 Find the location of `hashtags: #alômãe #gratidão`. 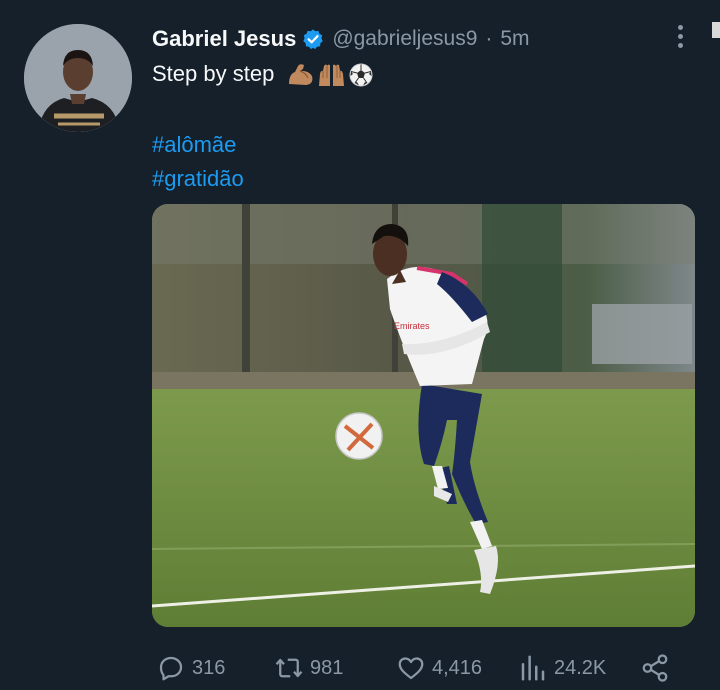

hashtags: #alômãe #gratidão is located at coordinates (198, 162).